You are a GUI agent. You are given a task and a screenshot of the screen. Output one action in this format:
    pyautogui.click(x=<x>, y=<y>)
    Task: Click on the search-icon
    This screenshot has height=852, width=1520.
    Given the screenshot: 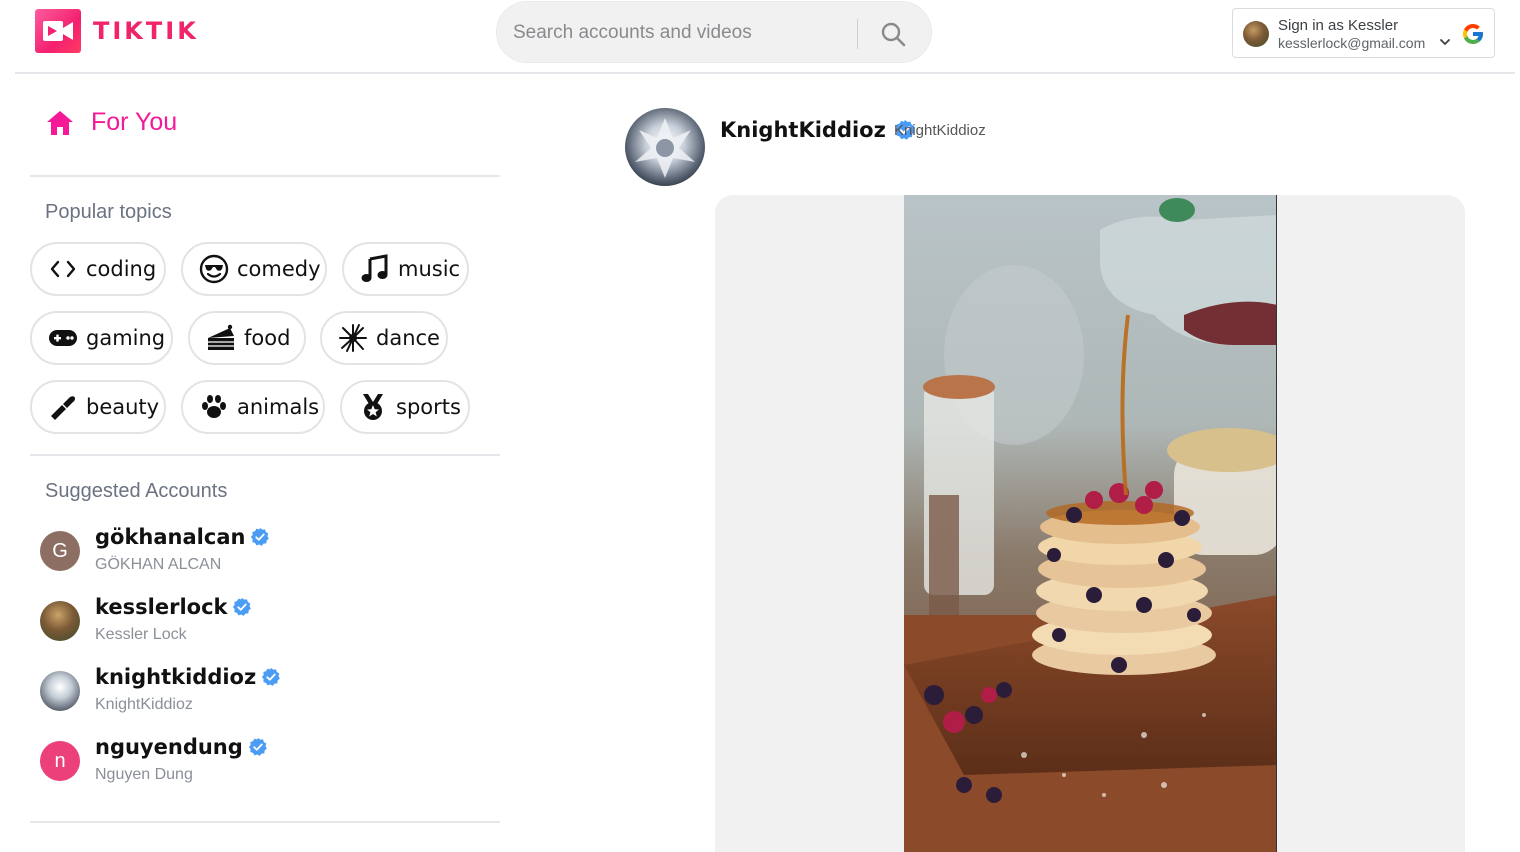 What is the action you would take?
    pyautogui.click(x=893, y=34)
    